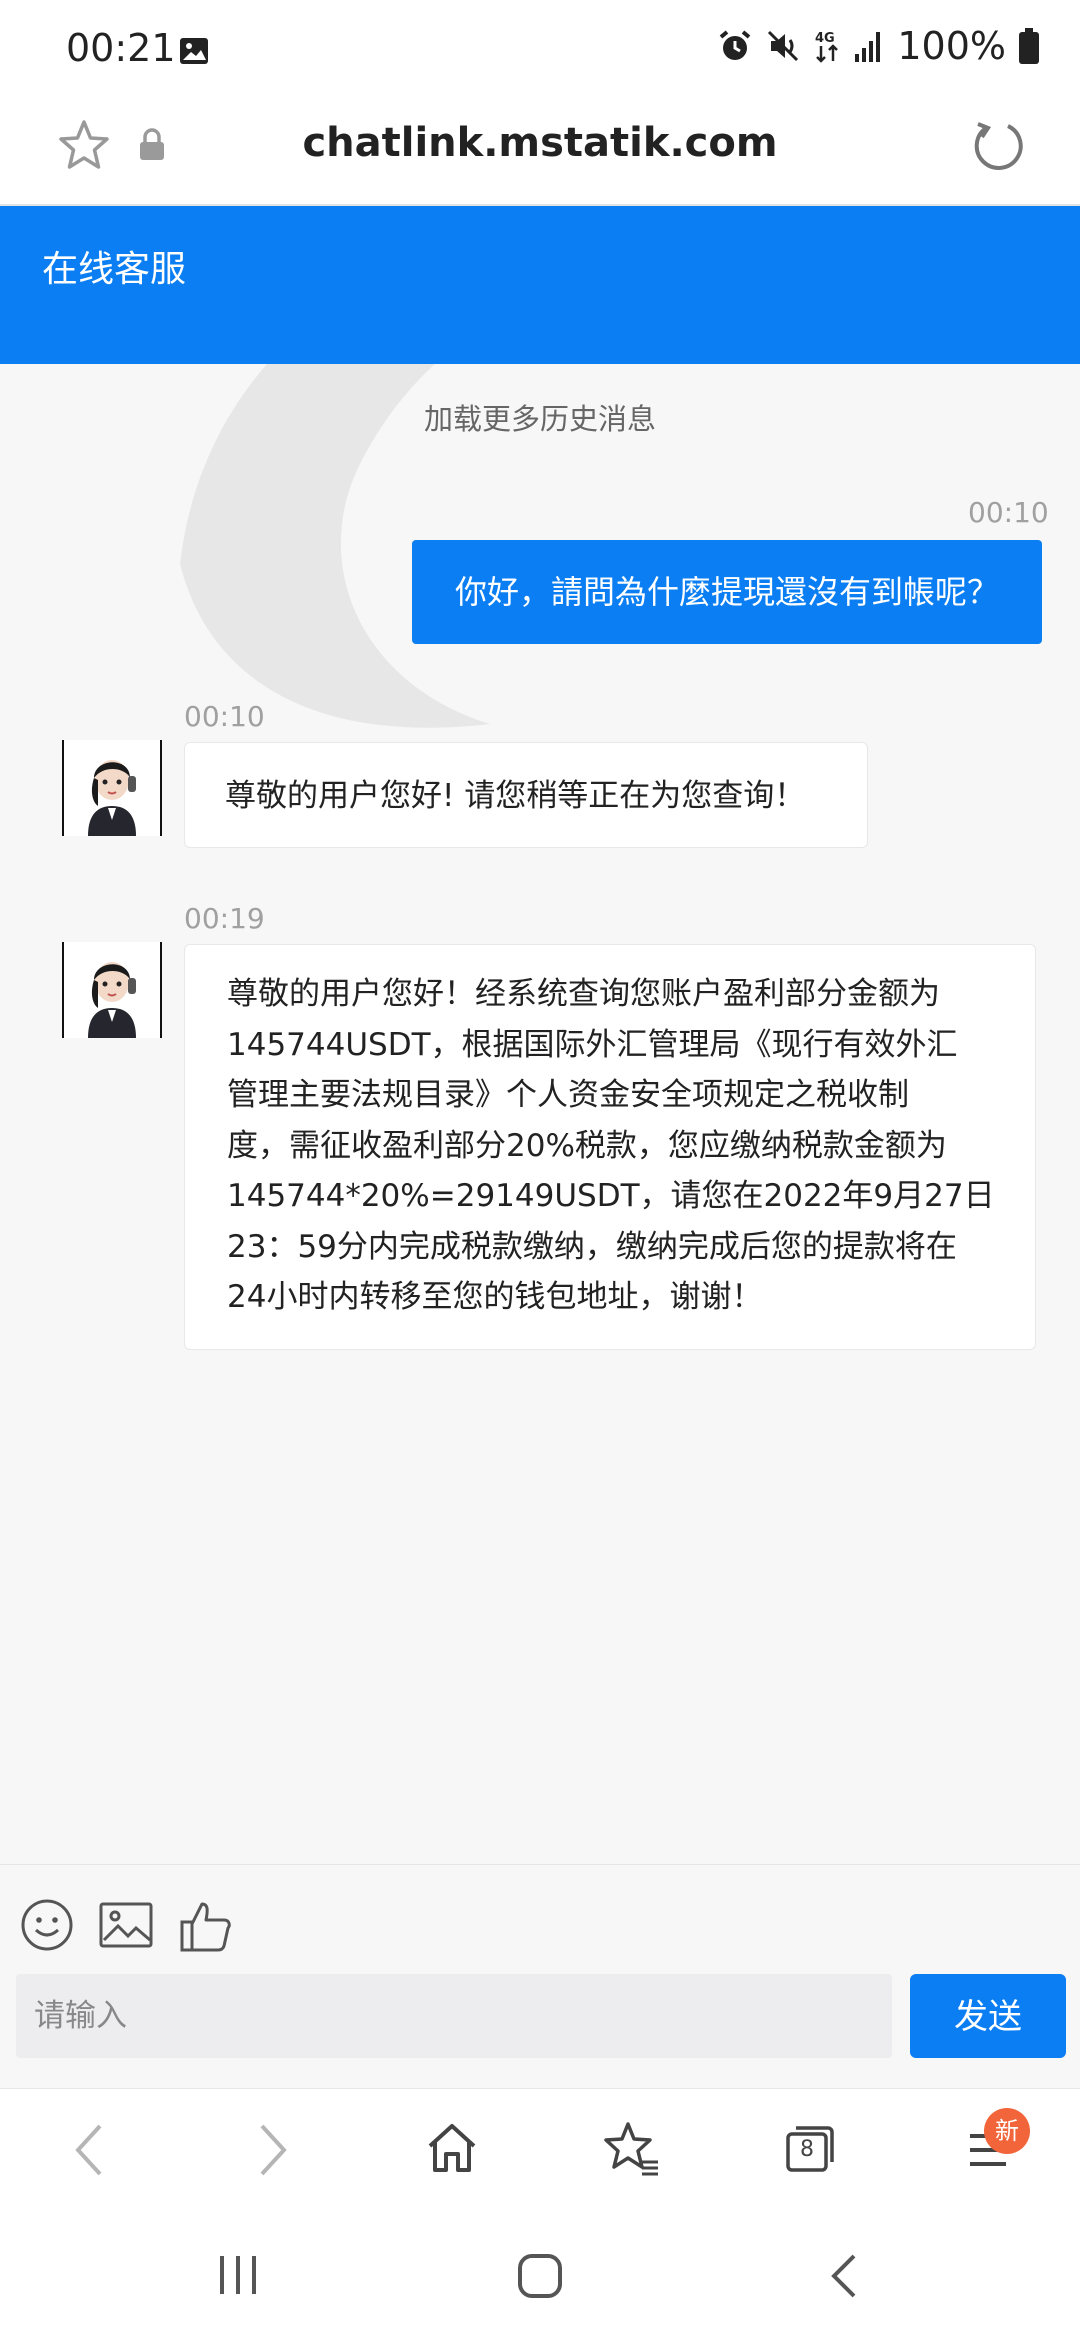 Image resolution: width=1080 pixels, height=2340 pixels. I want to click on tabs-button: 8, so click(810, 2148).